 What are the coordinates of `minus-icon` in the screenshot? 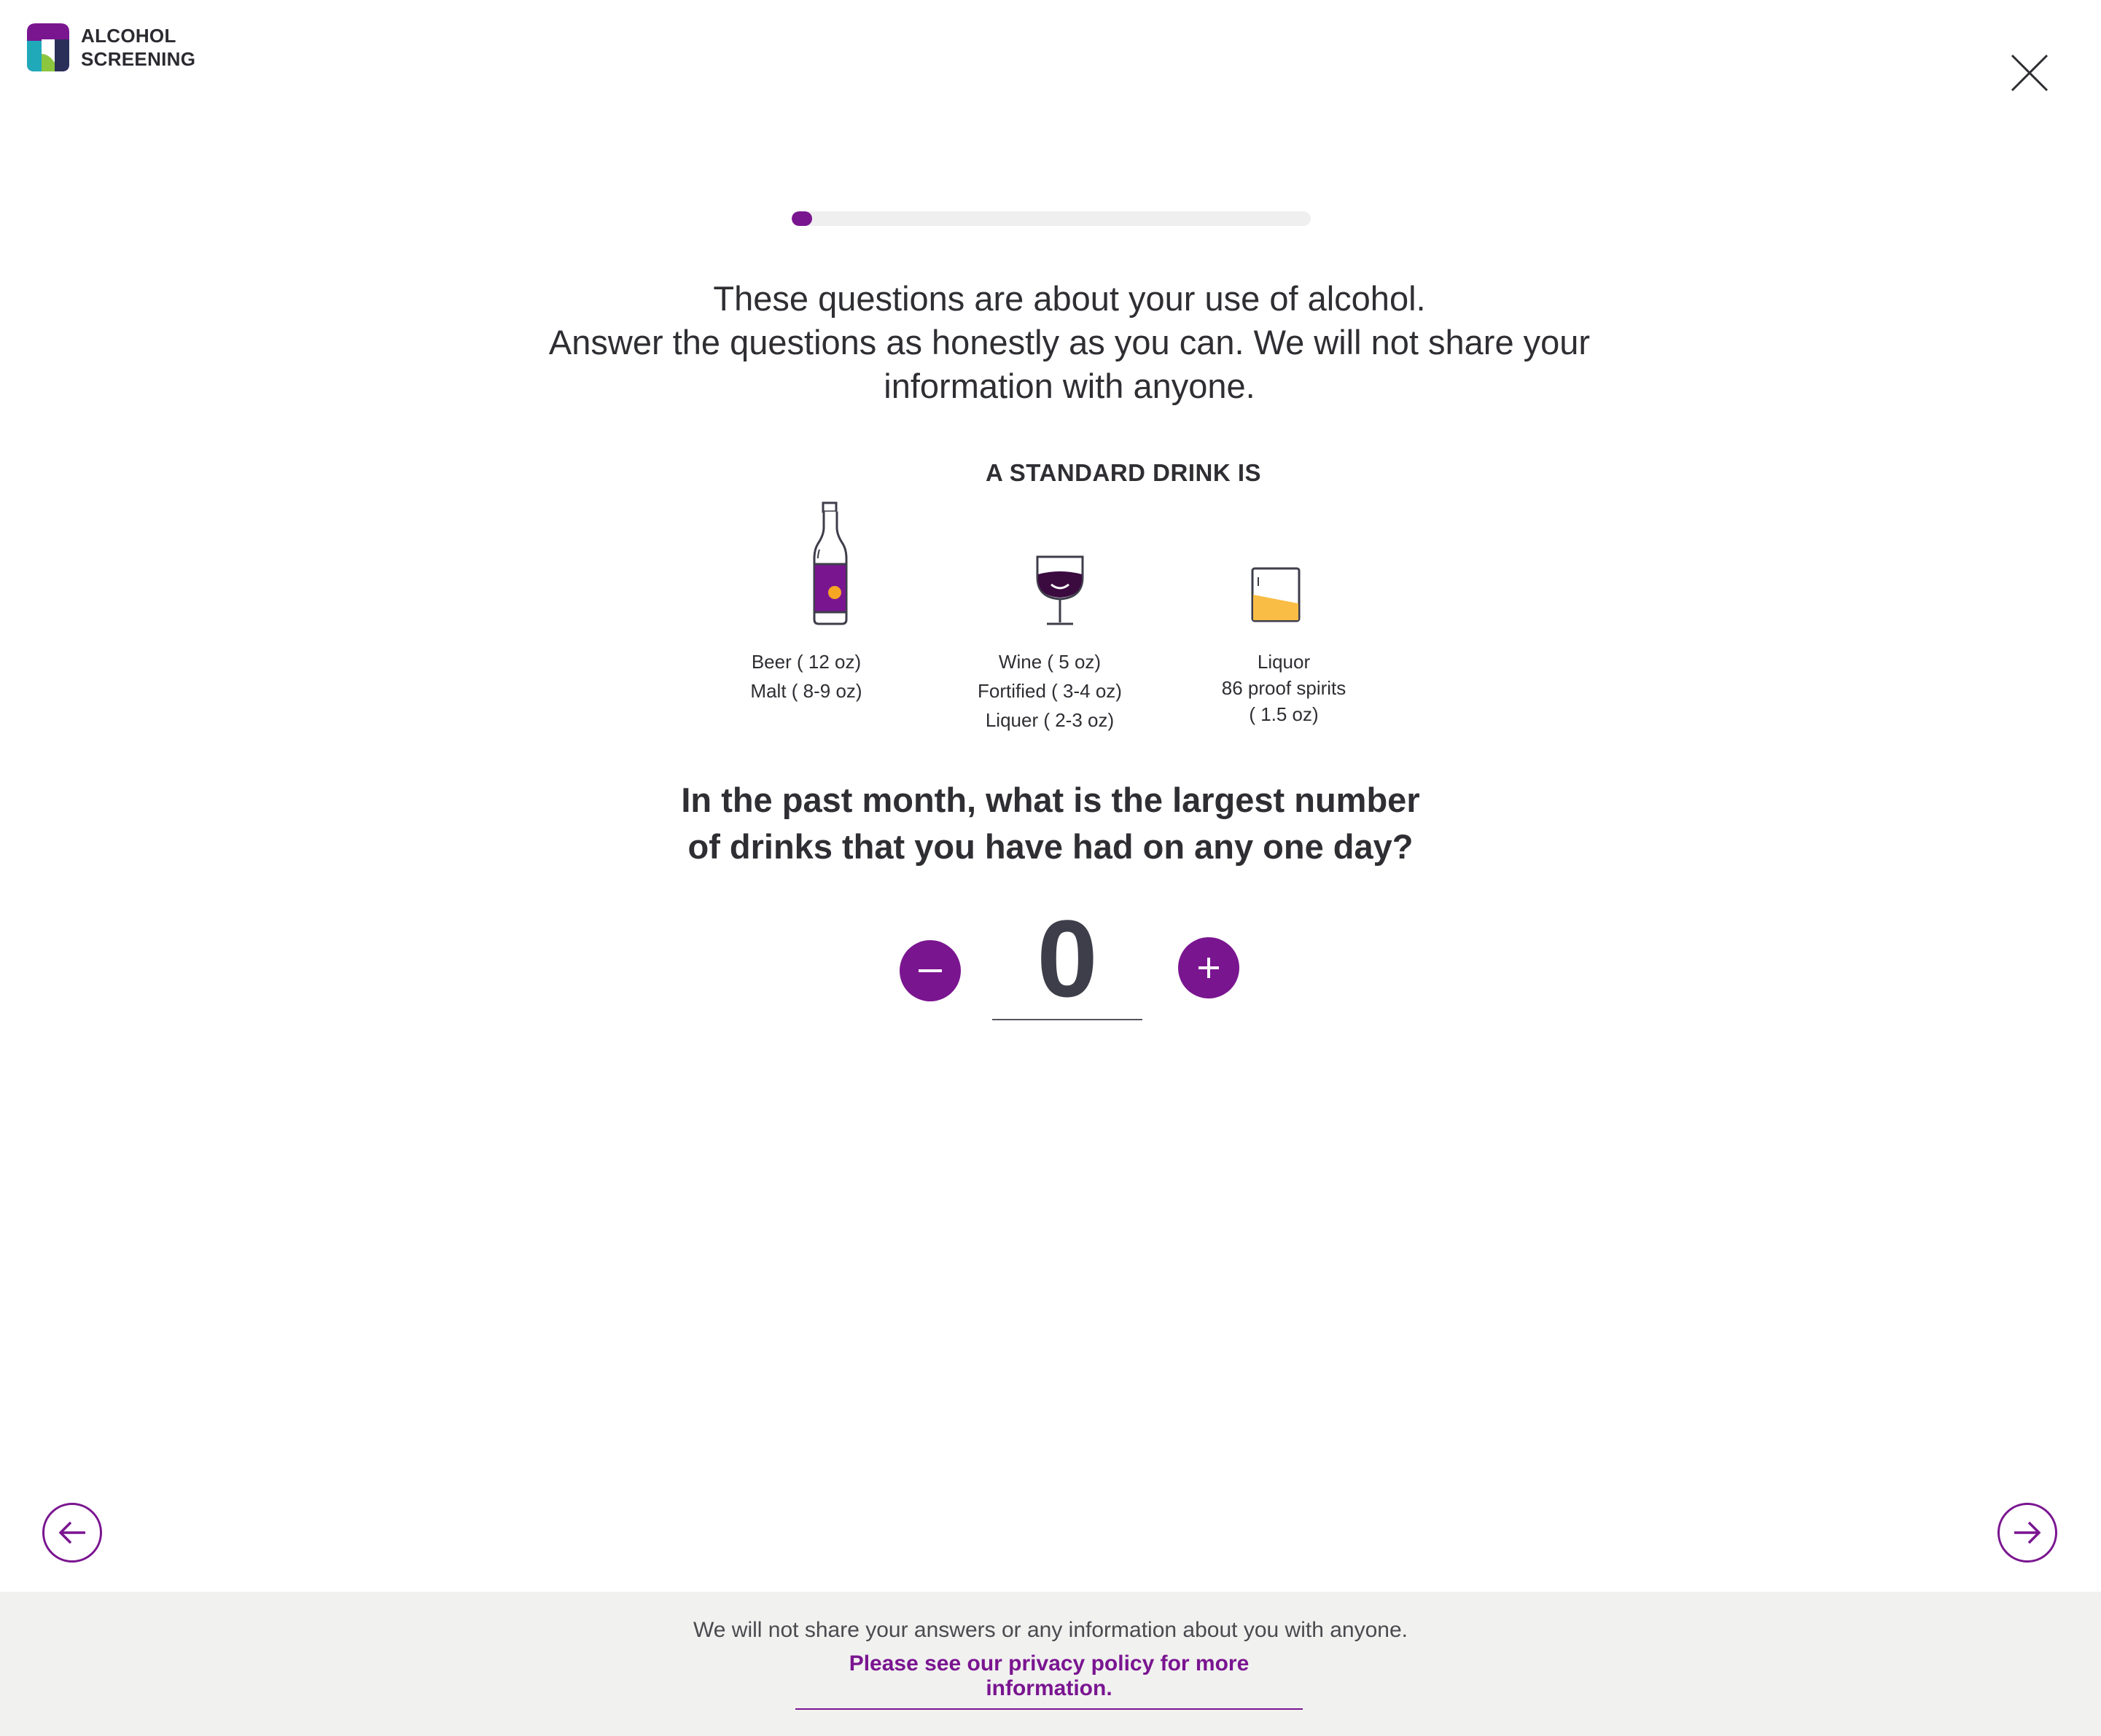 It's located at (931, 970).